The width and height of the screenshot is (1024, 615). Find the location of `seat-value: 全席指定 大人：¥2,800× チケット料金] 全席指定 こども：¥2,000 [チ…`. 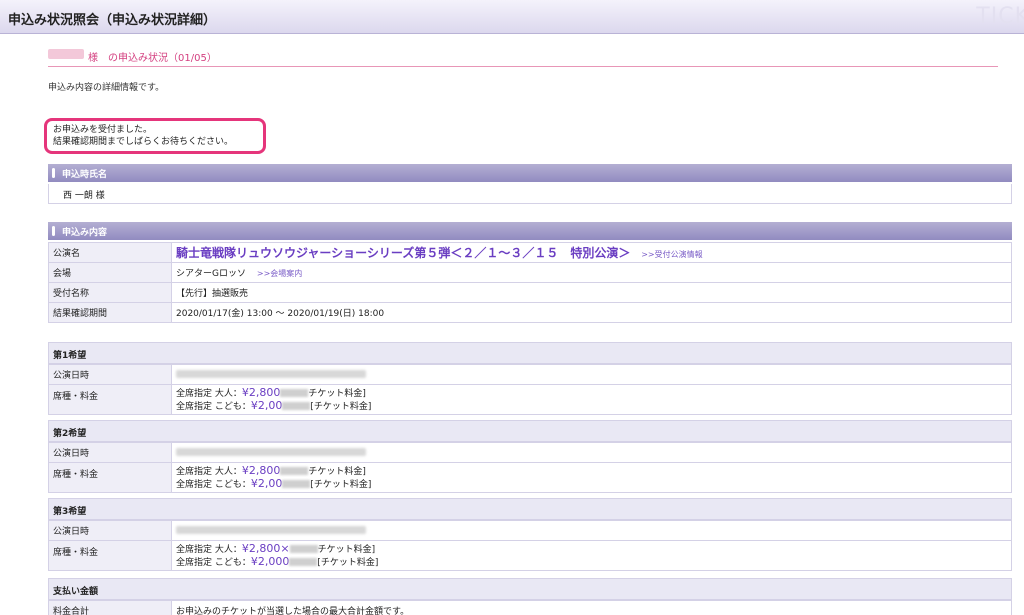

seat-value: 全席指定 大人：¥2,800× チケット料金] 全席指定 こども：¥2,000 [チ… is located at coordinates (591, 555).